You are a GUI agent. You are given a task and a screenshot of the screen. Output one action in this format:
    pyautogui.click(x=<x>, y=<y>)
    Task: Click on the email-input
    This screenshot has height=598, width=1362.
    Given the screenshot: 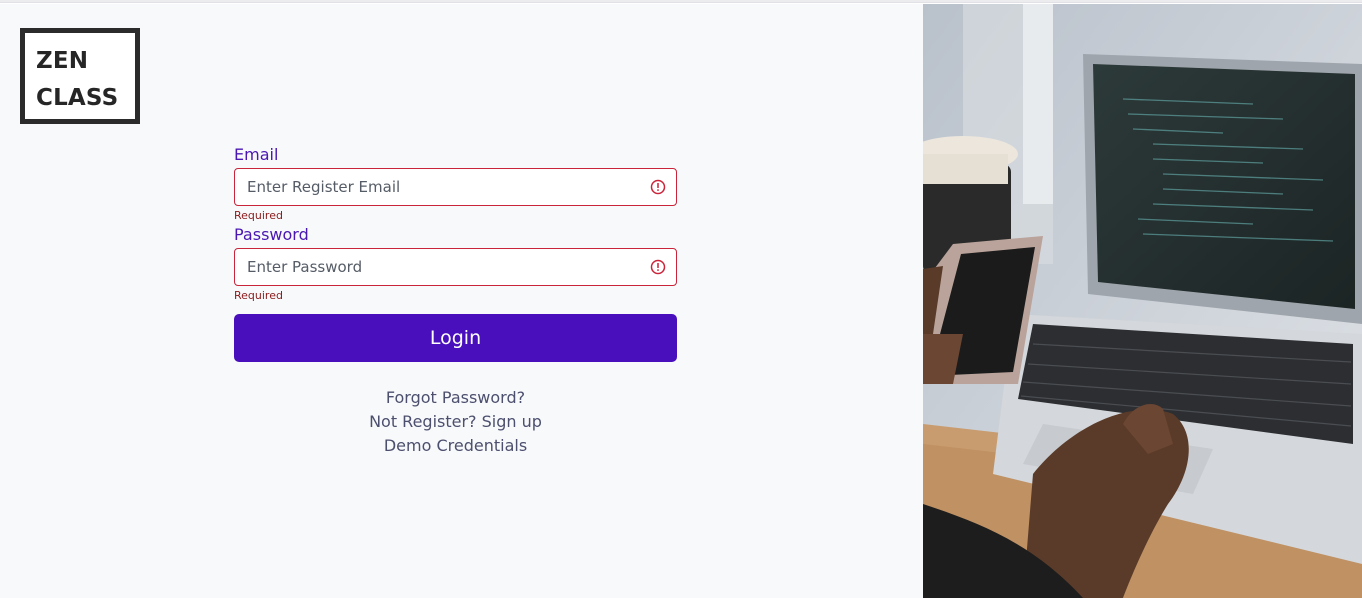 What is the action you would take?
    pyautogui.click(x=441, y=187)
    